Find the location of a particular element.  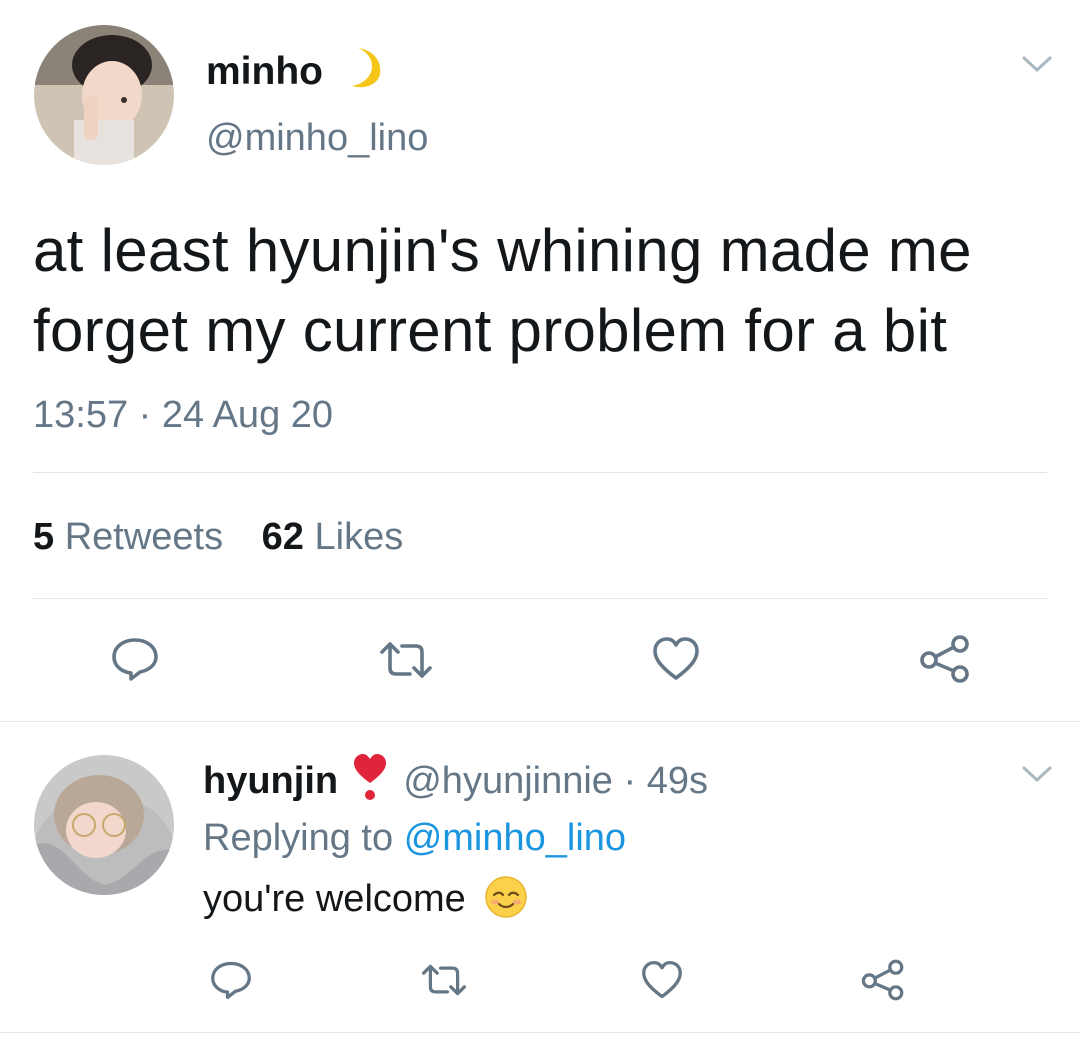

likes-label: Likes is located at coordinates (359, 537).